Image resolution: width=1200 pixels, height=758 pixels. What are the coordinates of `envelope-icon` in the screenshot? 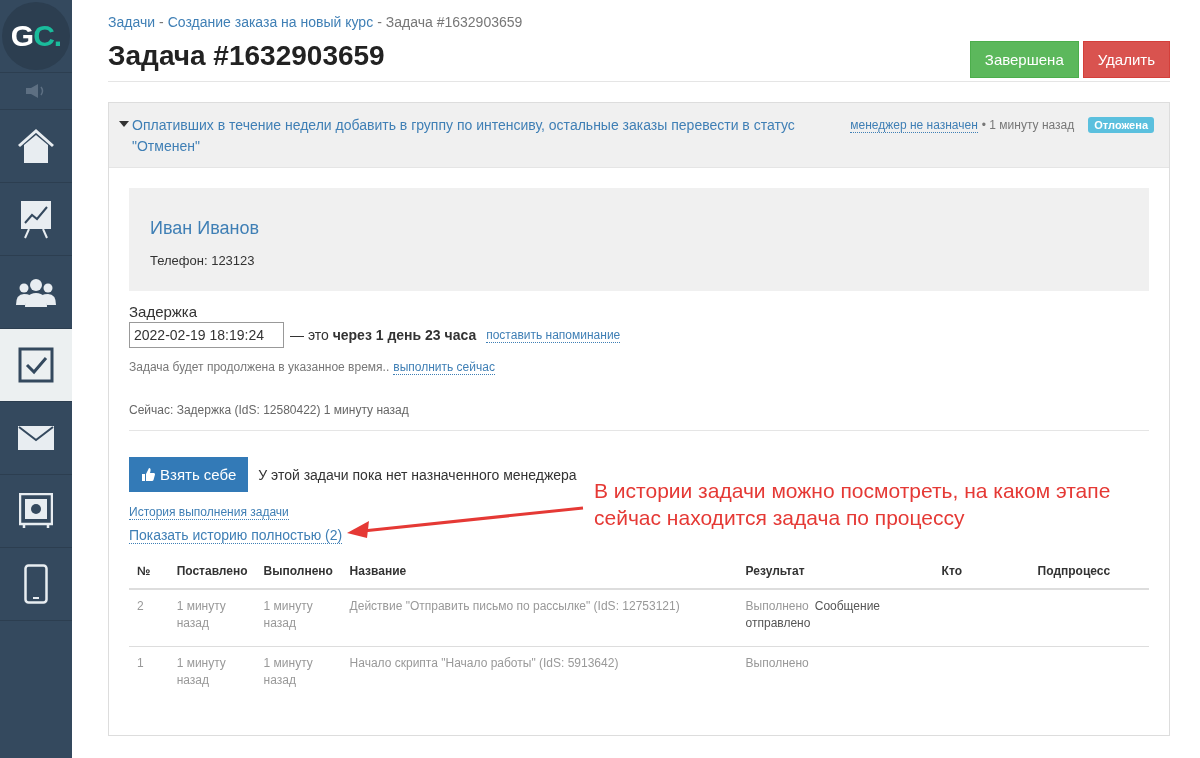 It's located at (36, 438).